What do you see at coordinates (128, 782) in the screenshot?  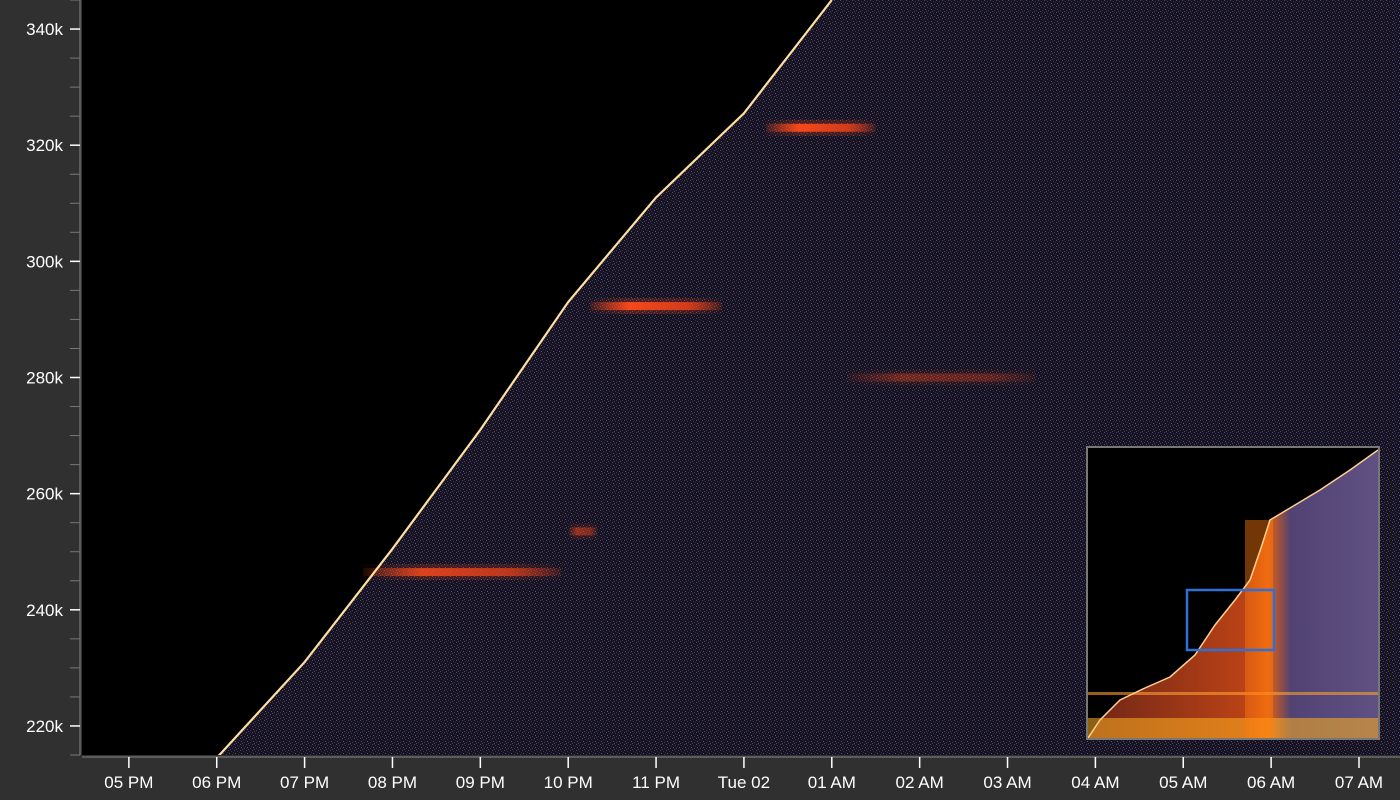 I see `x-tick-label: 05 PM` at bounding box center [128, 782].